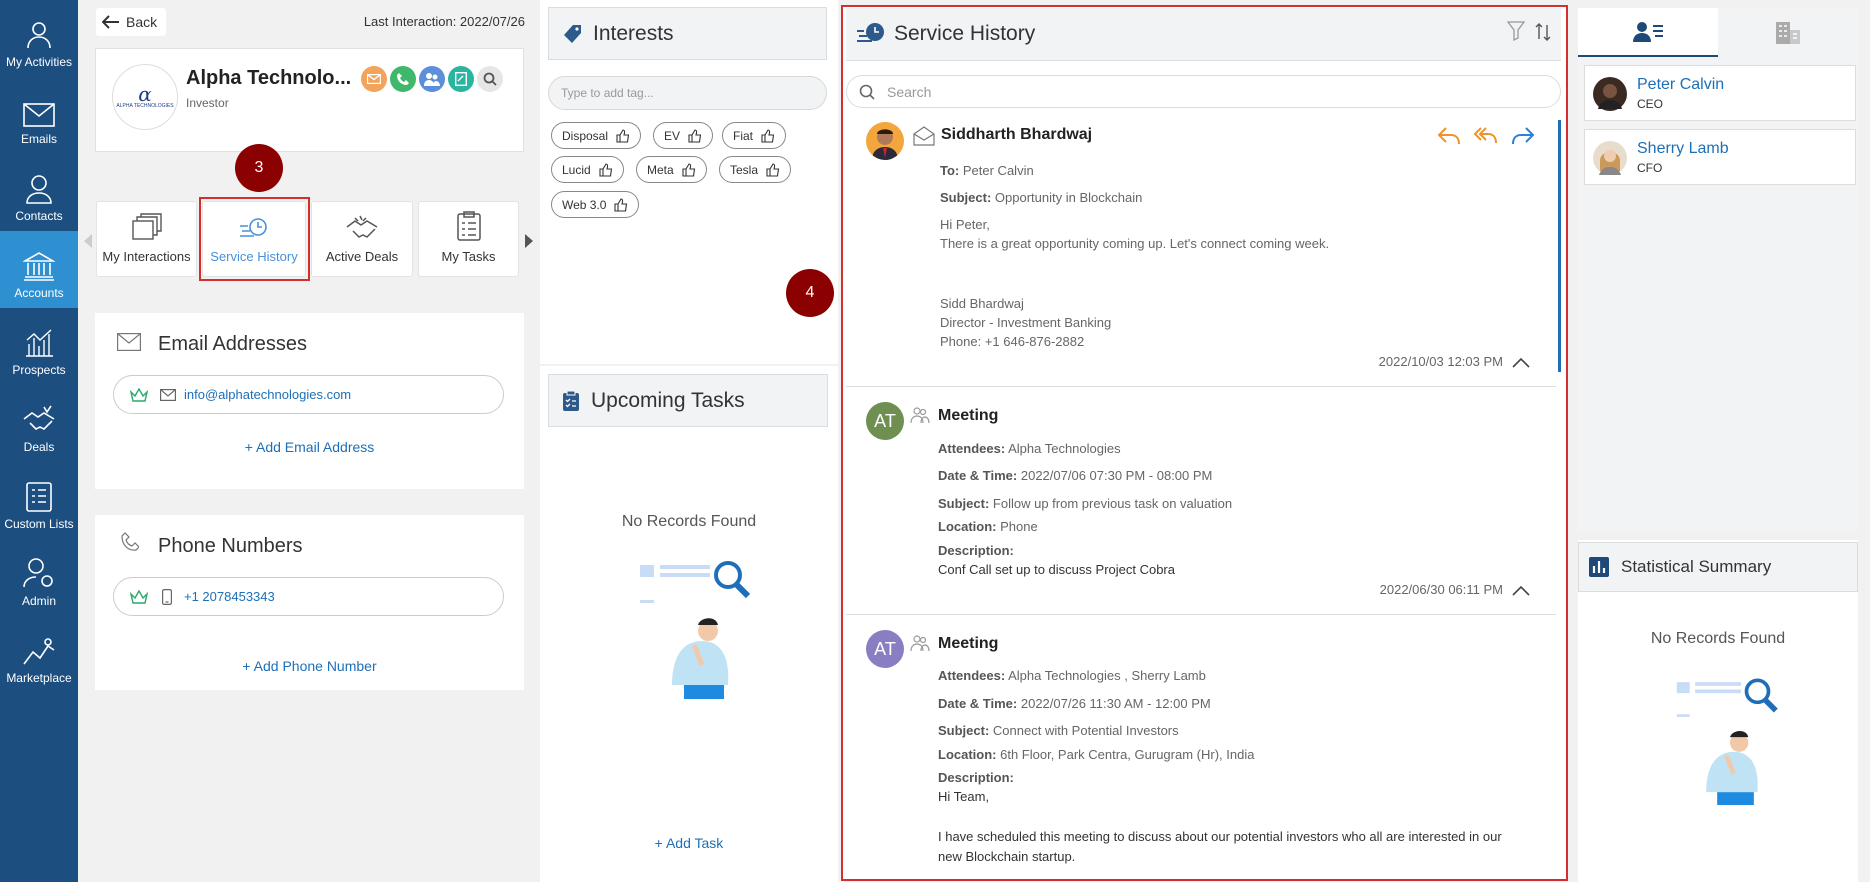 The width and height of the screenshot is (1870, 882). Describe the element at coordinates (145, 94) in the screenshot. I see `alpha-glyph-icon: α` at that location.